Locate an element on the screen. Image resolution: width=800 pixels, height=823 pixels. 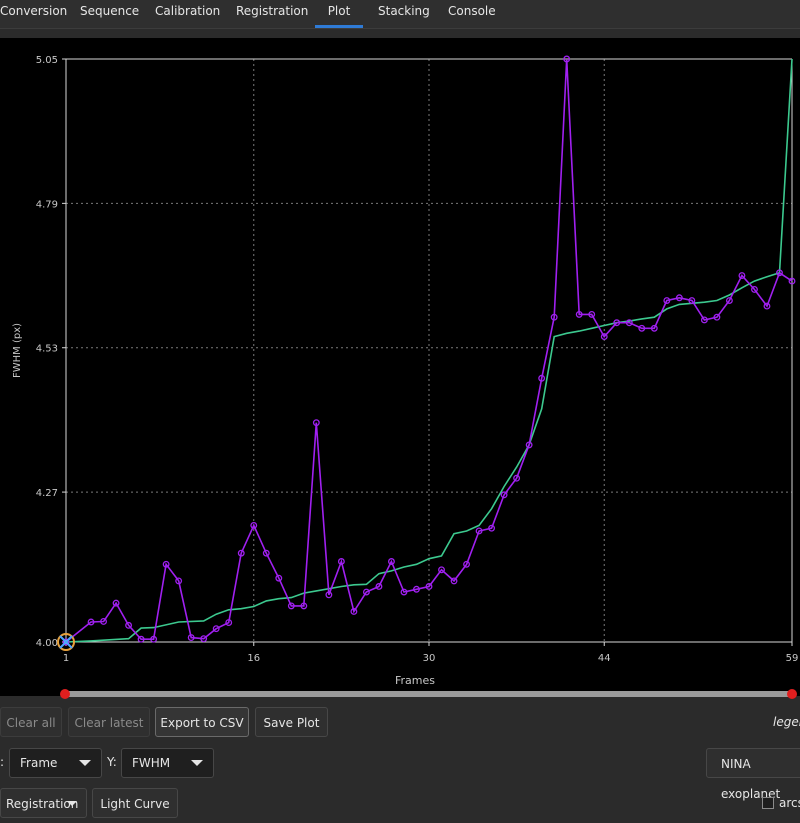
x-tick-label: 44 is located at coordinates (604, 658).